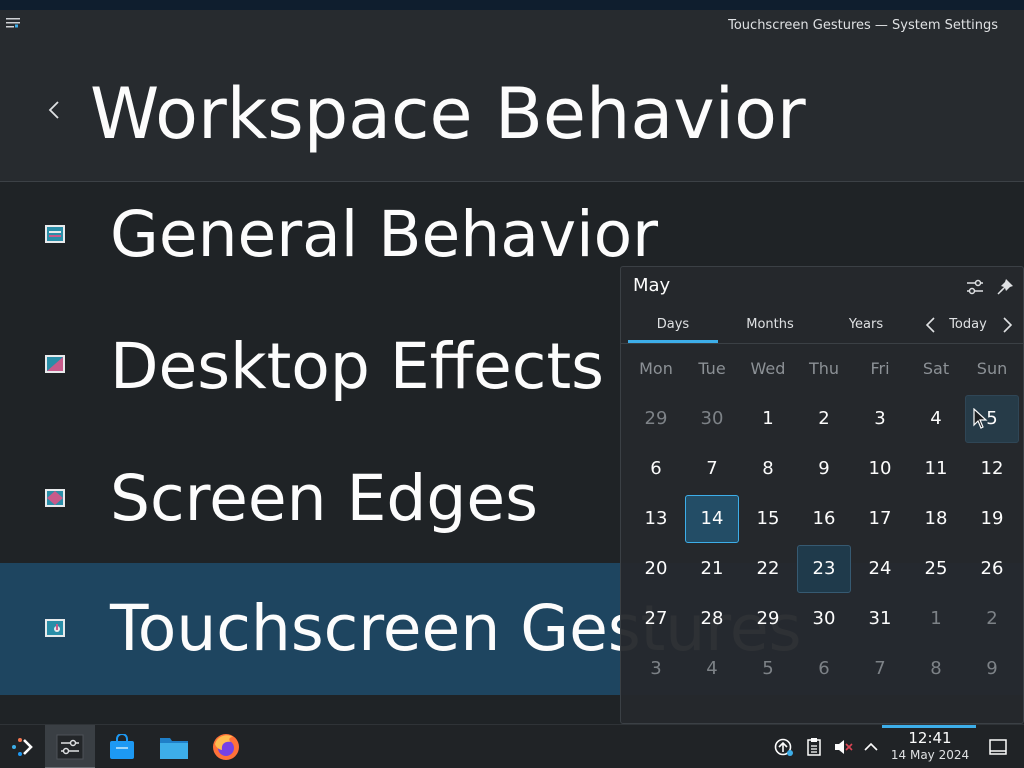  What do you see at coordinates (784, 747) in the screenshot?
I see `updates-icon` at bounding box center [784, 747].